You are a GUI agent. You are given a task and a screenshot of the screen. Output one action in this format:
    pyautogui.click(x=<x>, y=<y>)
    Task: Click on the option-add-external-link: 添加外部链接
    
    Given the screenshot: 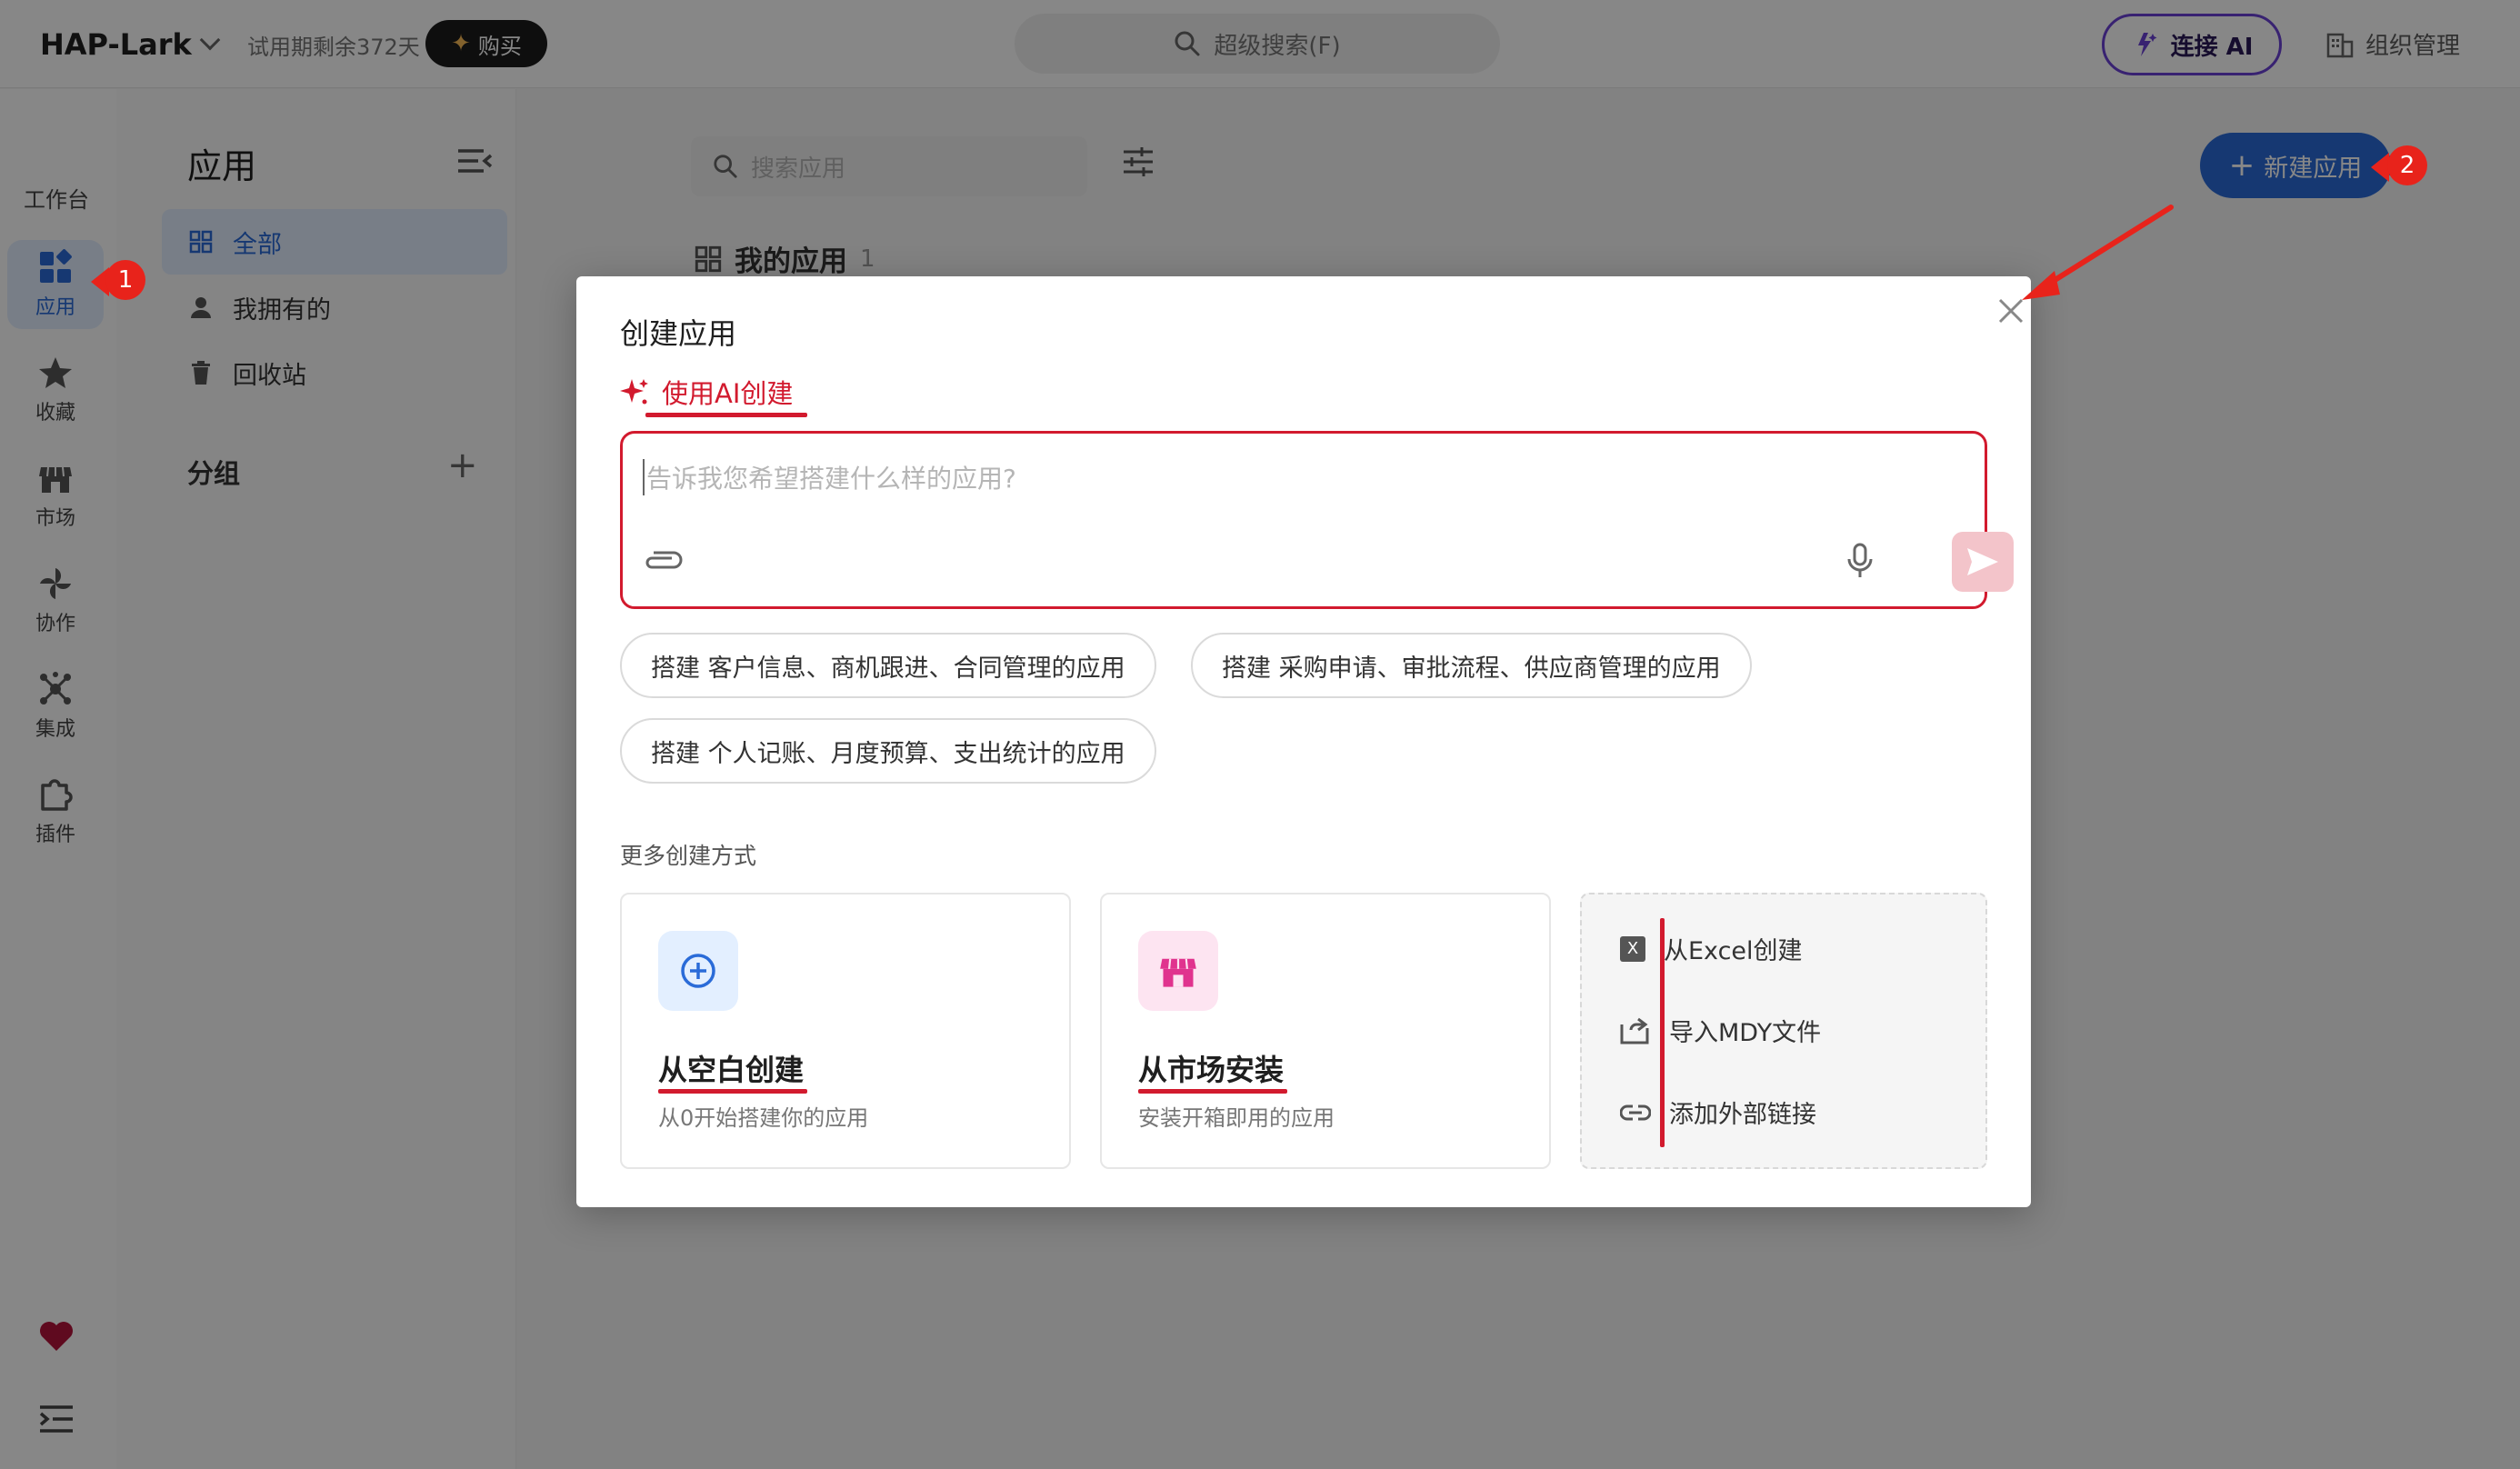 What is the action you would take?
    pyautogui.click(x=1718, y=1112)
    